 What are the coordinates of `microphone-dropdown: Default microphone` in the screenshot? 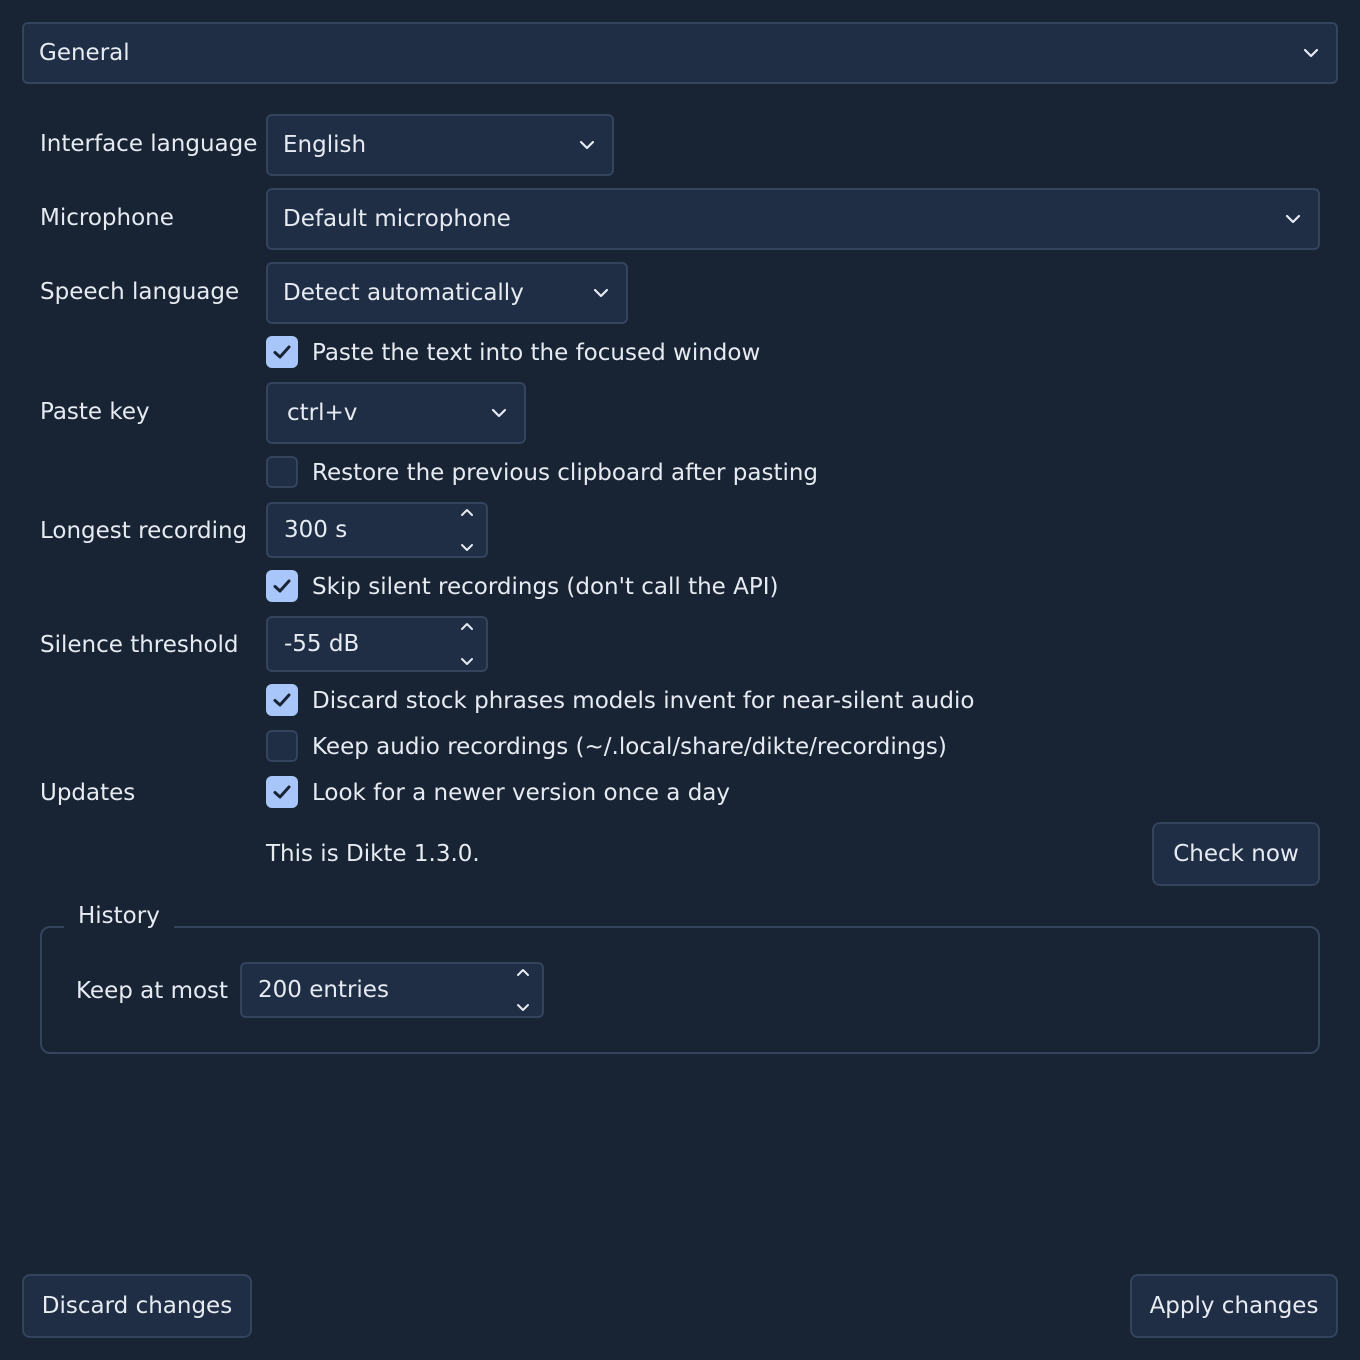 It's located at (793, 219).